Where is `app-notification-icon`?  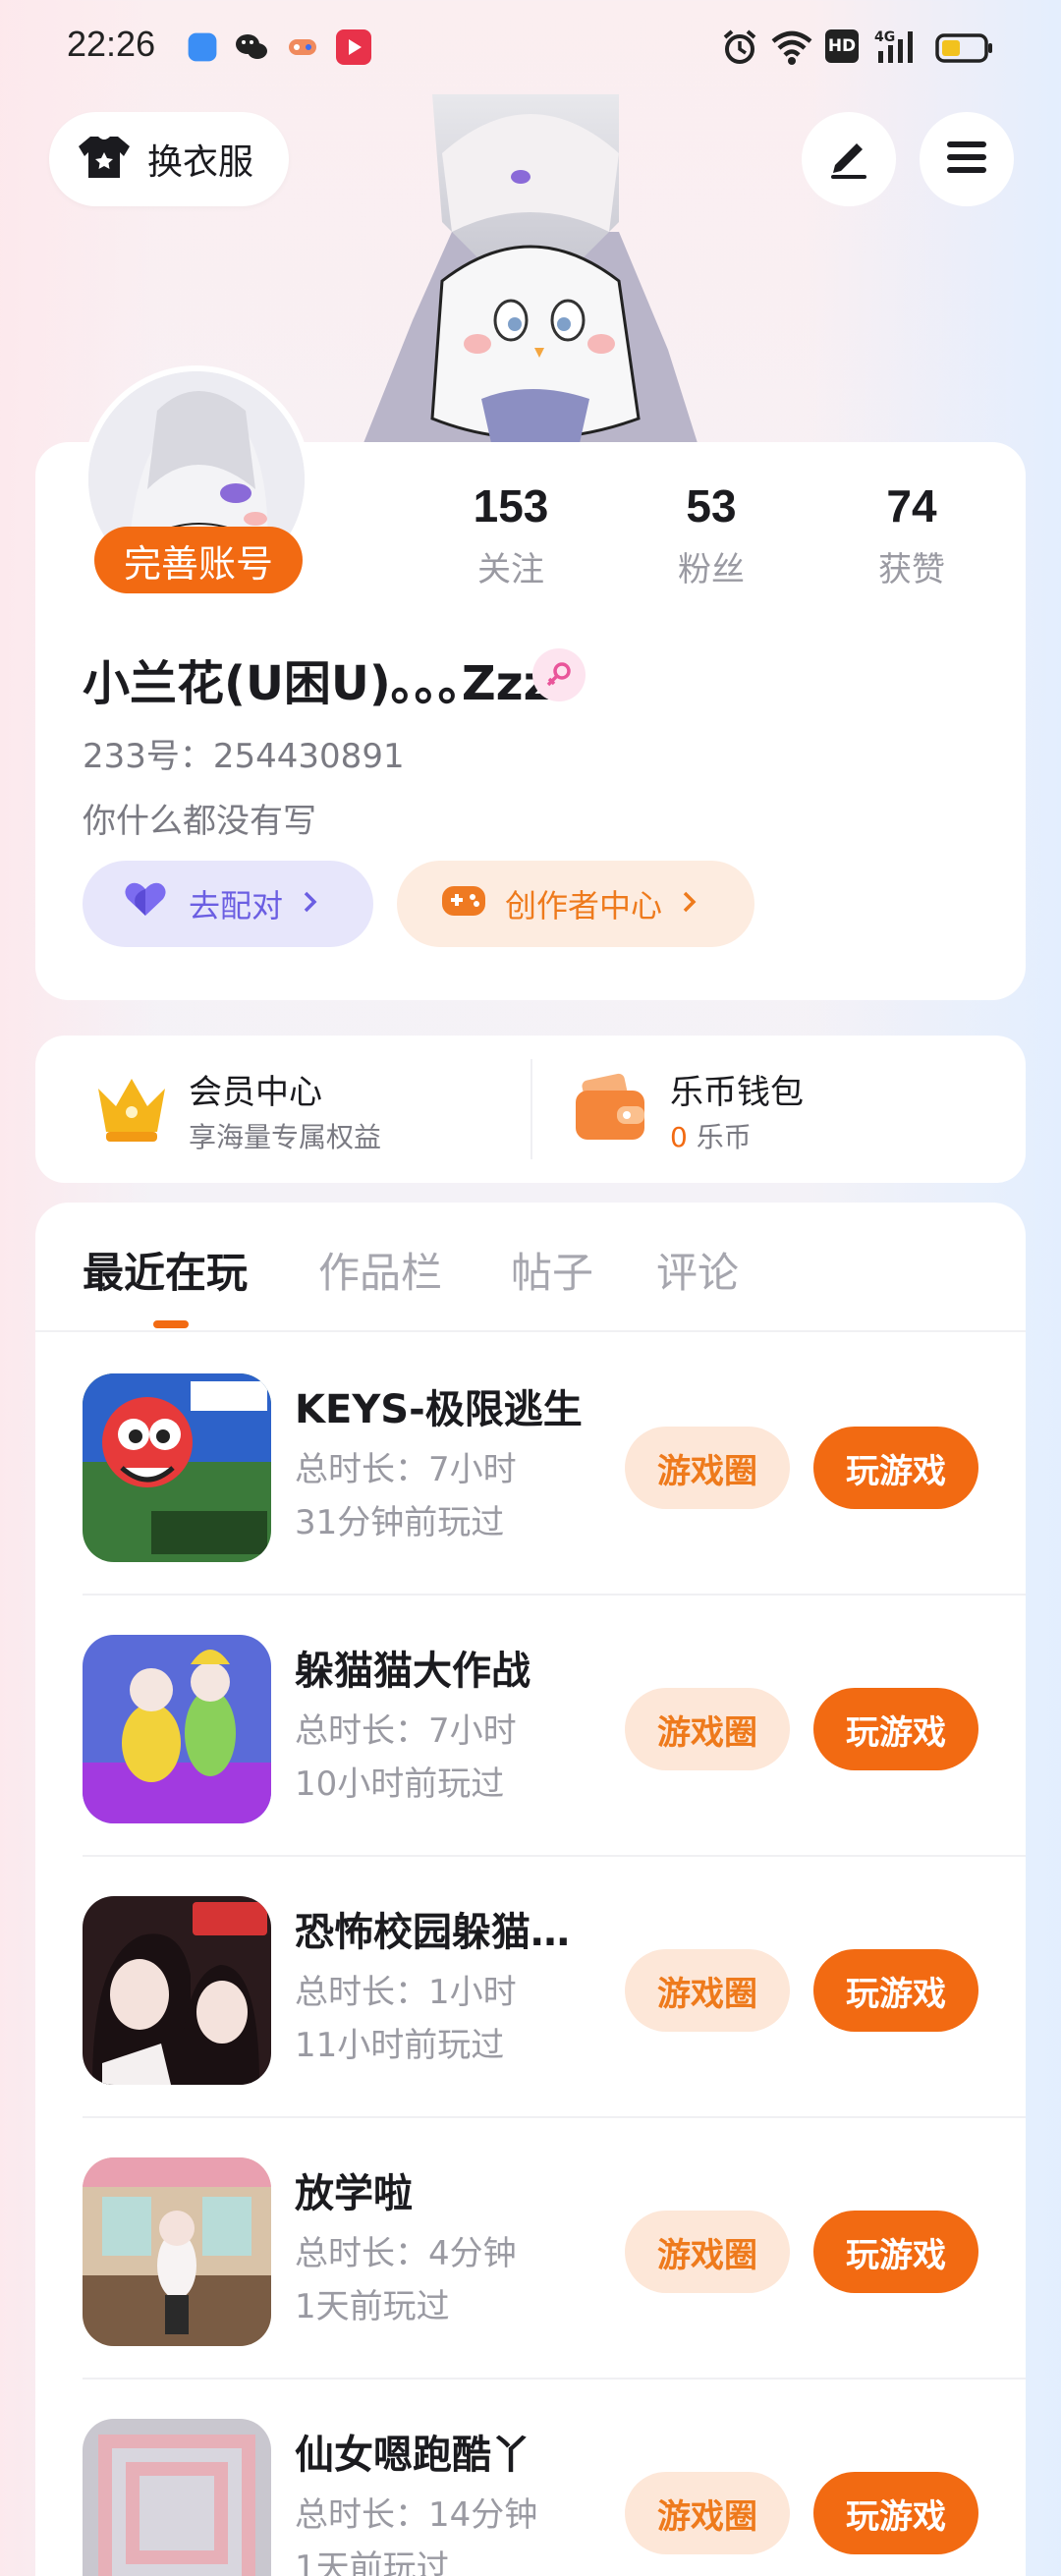
app-notification-icon is located at coordinates (202, 47).